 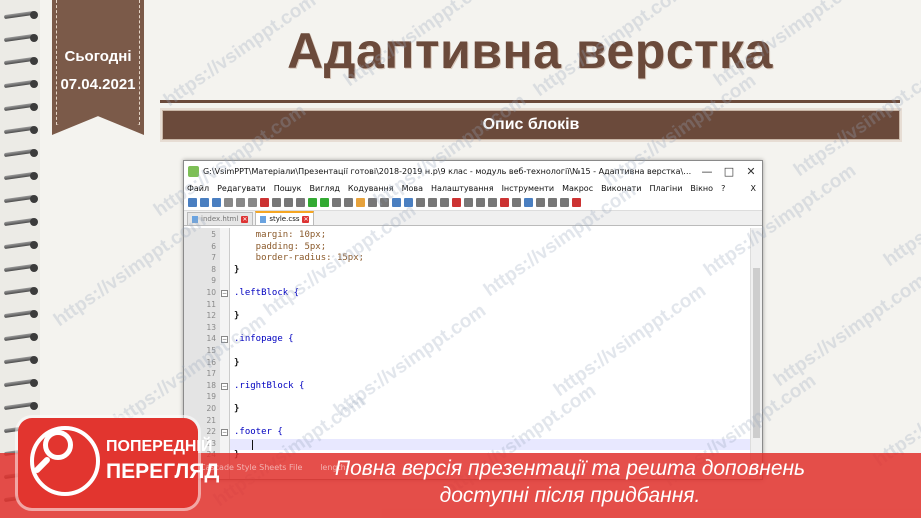 What do you see at coordinates (118, 463) in the screenshot?
I see `preview-badge: ПОПЕРЕДНІЙ ПЕРЕГЛЯД` at bounding box center [118, 463].